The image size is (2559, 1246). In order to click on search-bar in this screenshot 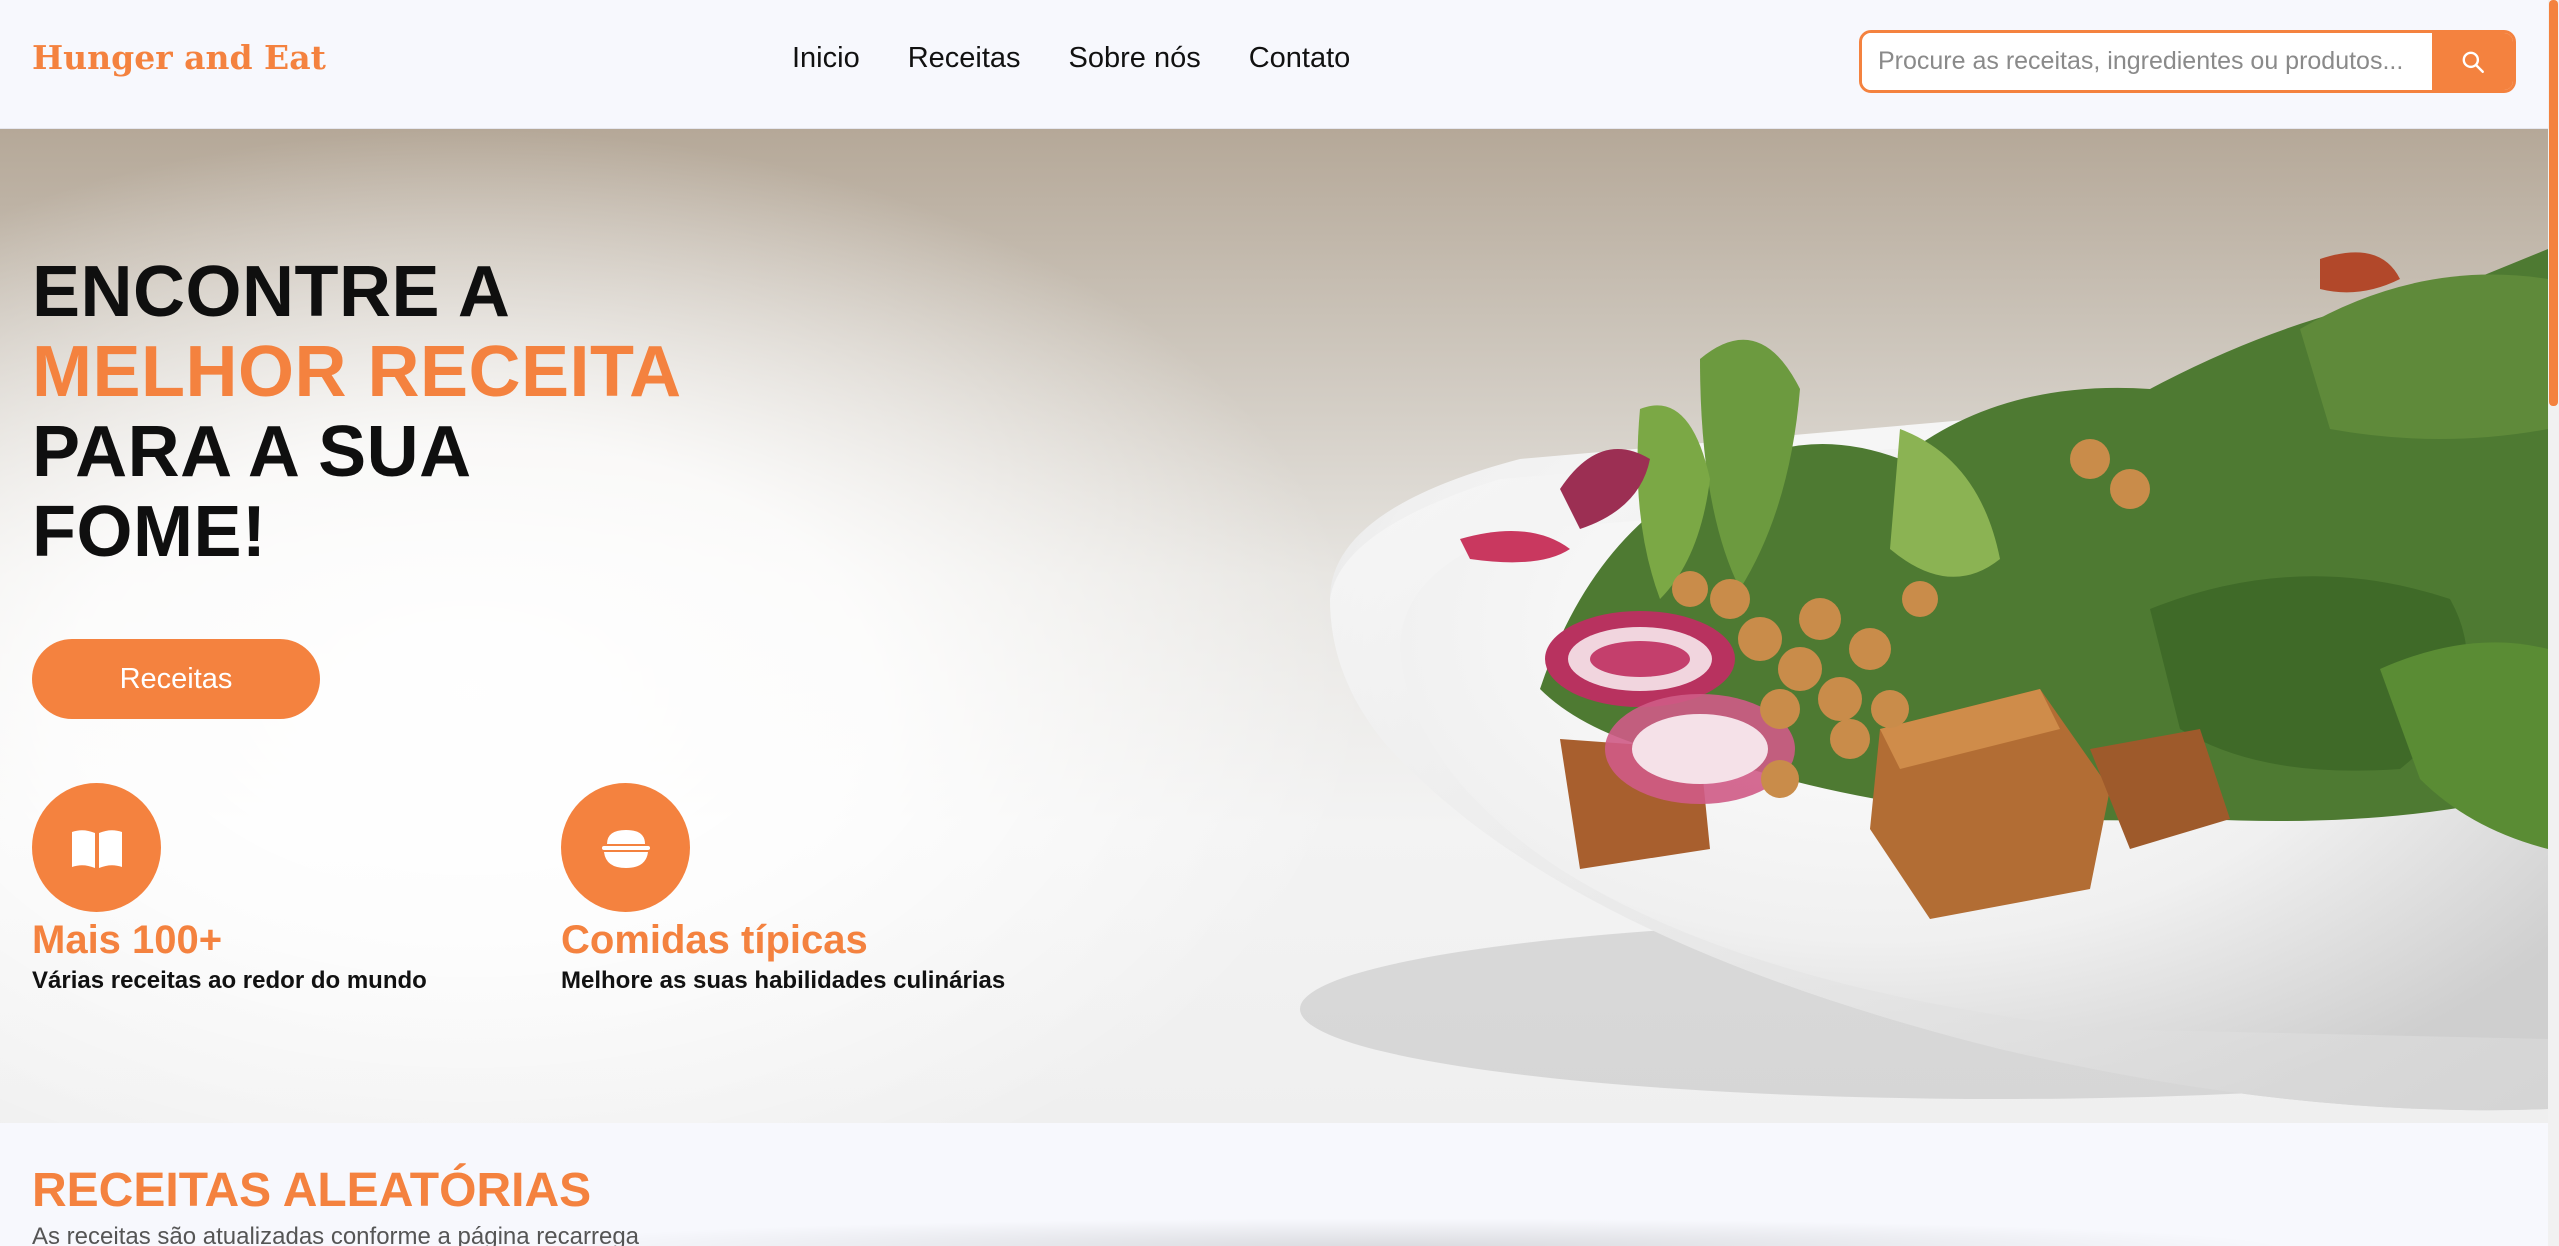, I will do `click(2187, 61)`.